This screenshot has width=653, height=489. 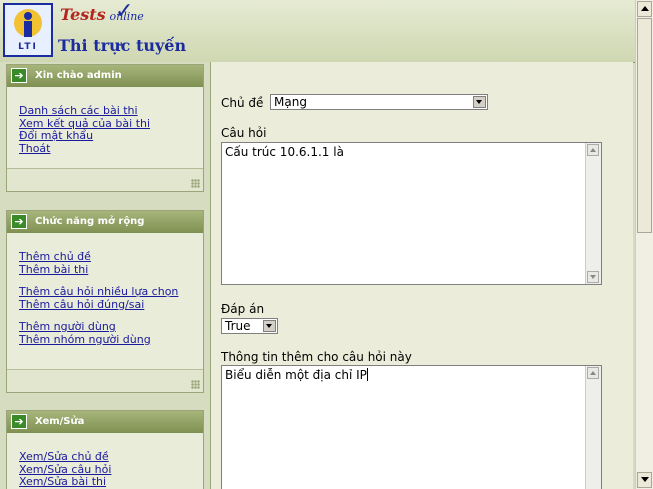 I want to click on link-add-true-false-question: Thêm câu hỏi đúng/sai, so click(x=111, y=305).